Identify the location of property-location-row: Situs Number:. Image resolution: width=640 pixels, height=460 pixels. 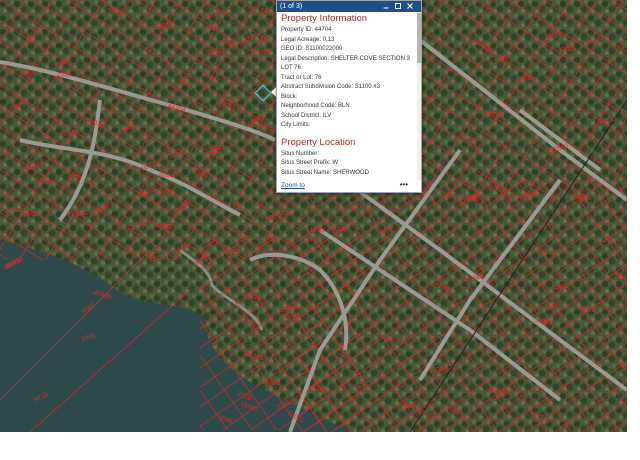
(348, 155).